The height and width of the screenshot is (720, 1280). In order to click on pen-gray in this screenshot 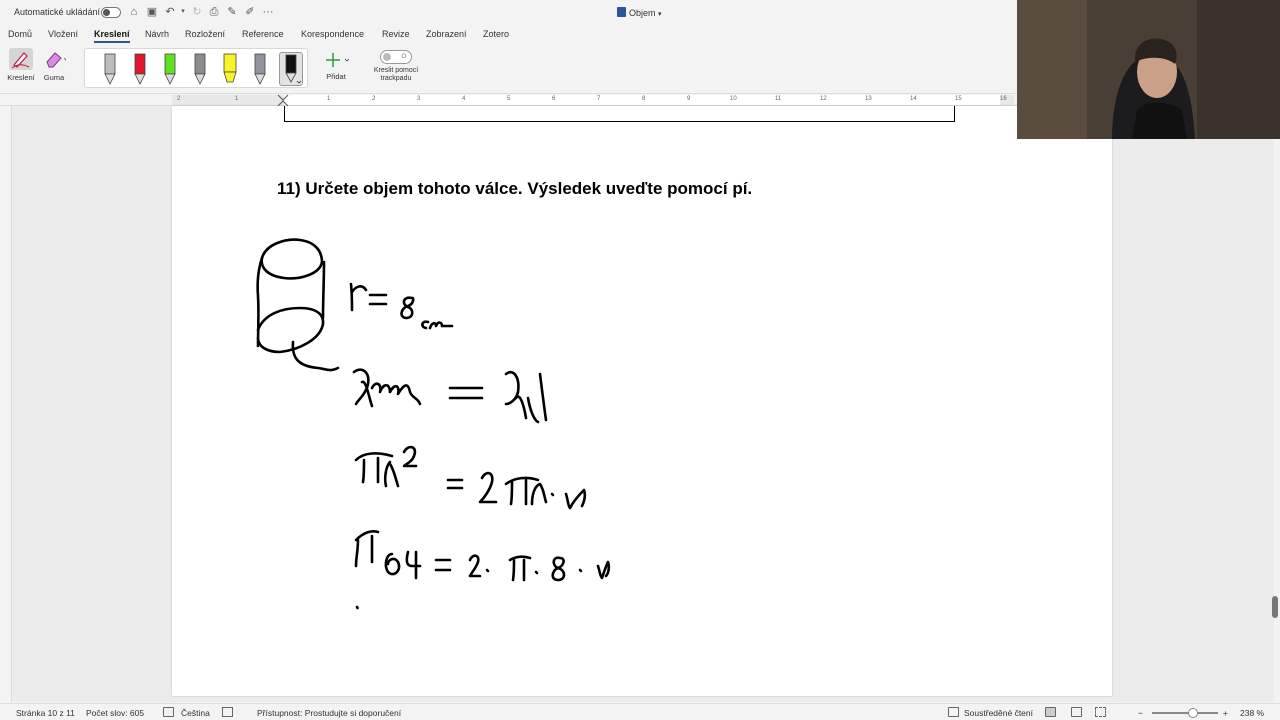, I will do `click(110, 69)`.